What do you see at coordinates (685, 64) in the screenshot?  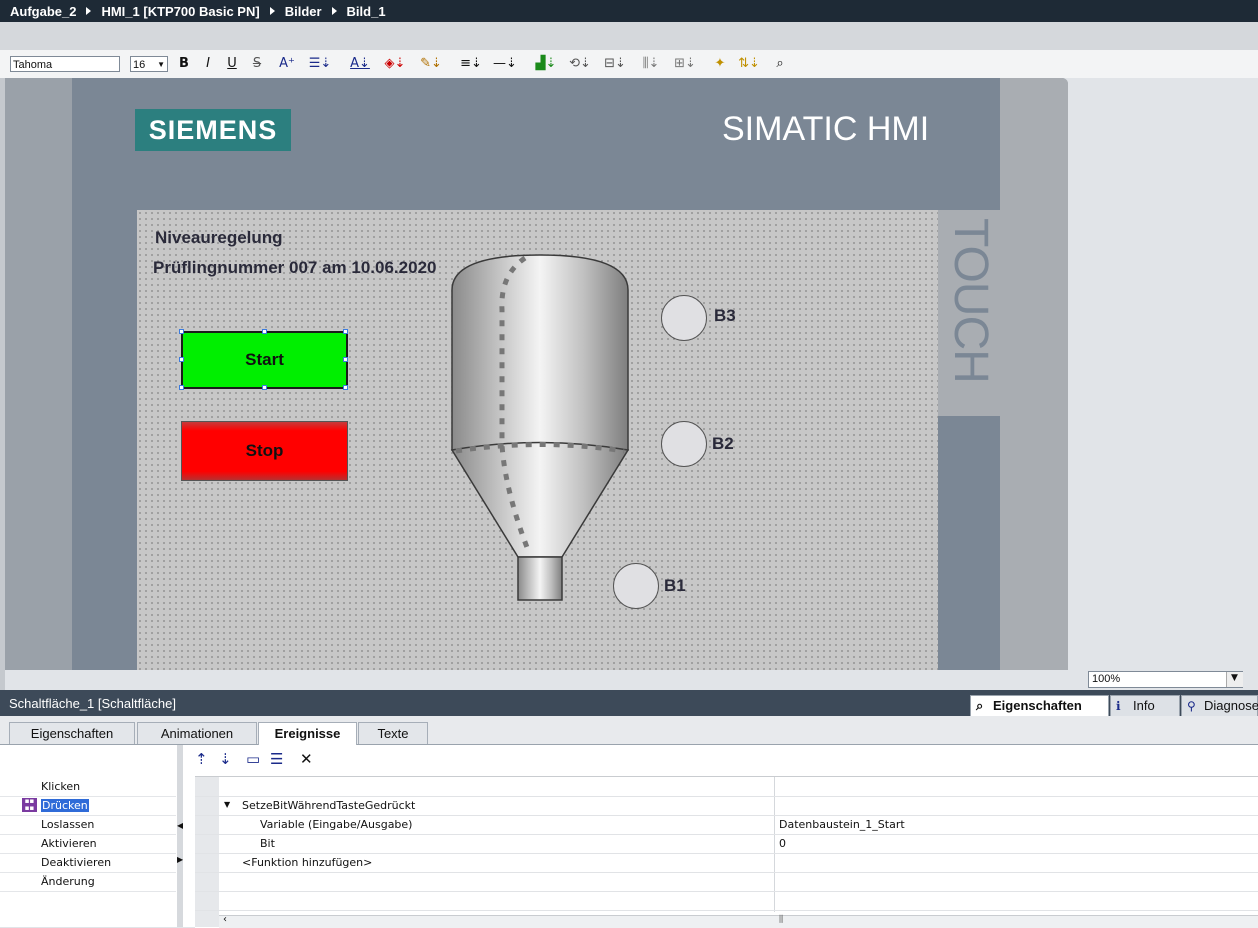 I see `size-icon: ⊞⇣` at bounding box center [685, 64].